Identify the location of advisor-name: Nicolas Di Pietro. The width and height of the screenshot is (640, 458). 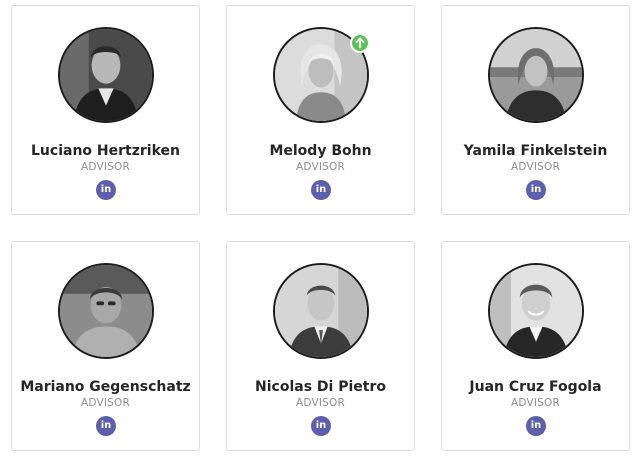
(320, 387).